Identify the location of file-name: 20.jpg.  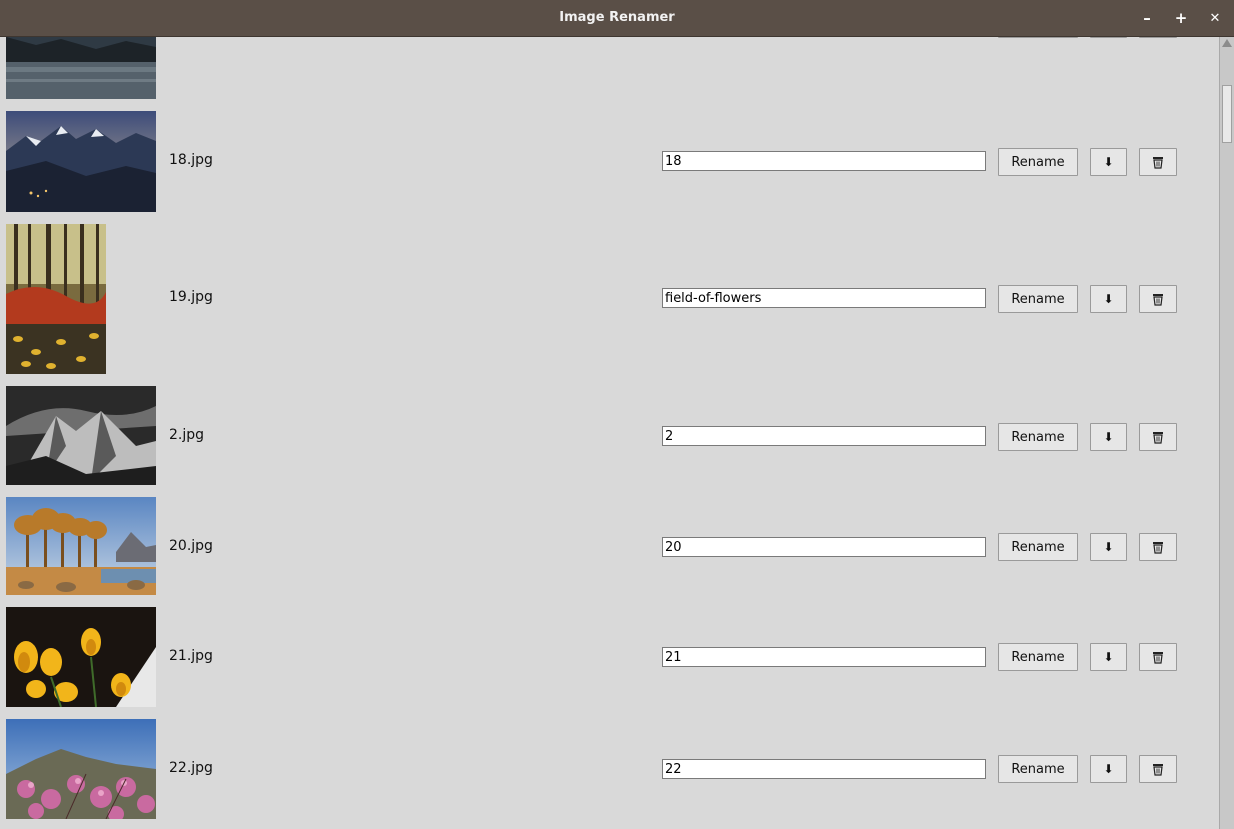
(191, 546).